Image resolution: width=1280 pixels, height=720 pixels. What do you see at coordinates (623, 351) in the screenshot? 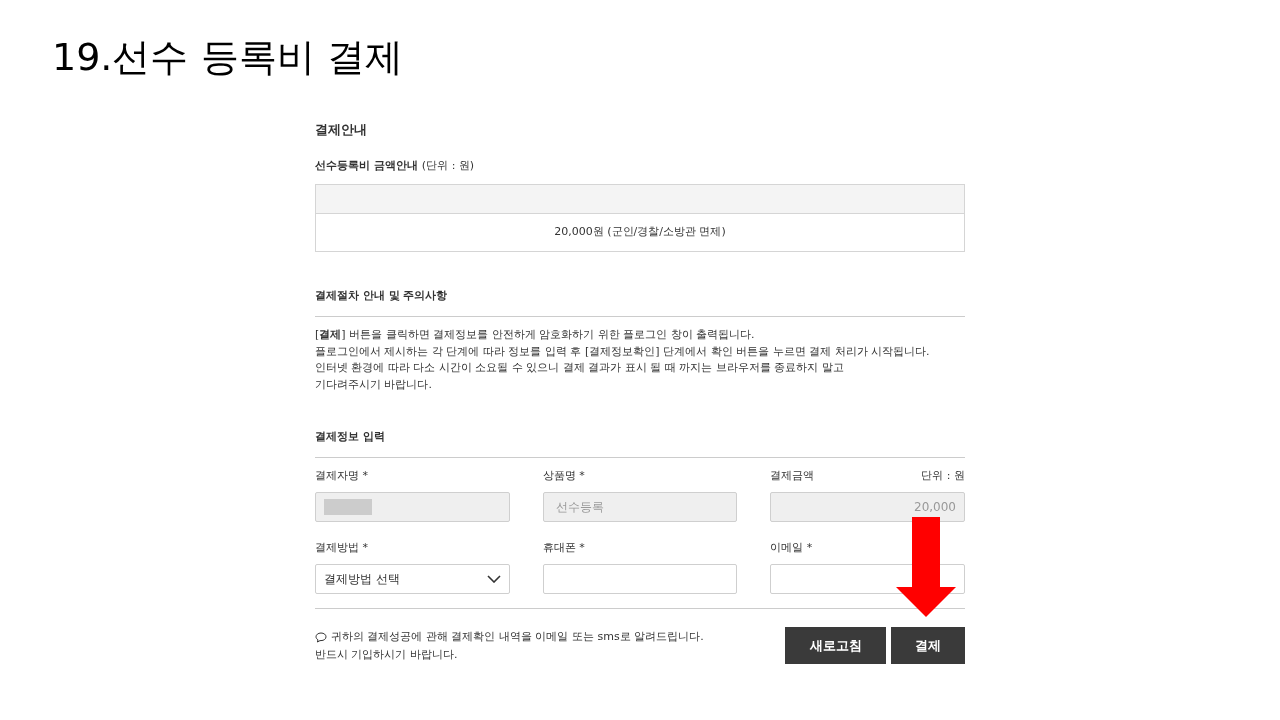
I see `notice-text: 플로그인에서 제시하는 각 단계에 따라 정보를 입력 후 [결제정보확인] 단계에서 확인 버튼을 누르면 결제 처리가 시작됩니다.` at bounding box center [623, 351].